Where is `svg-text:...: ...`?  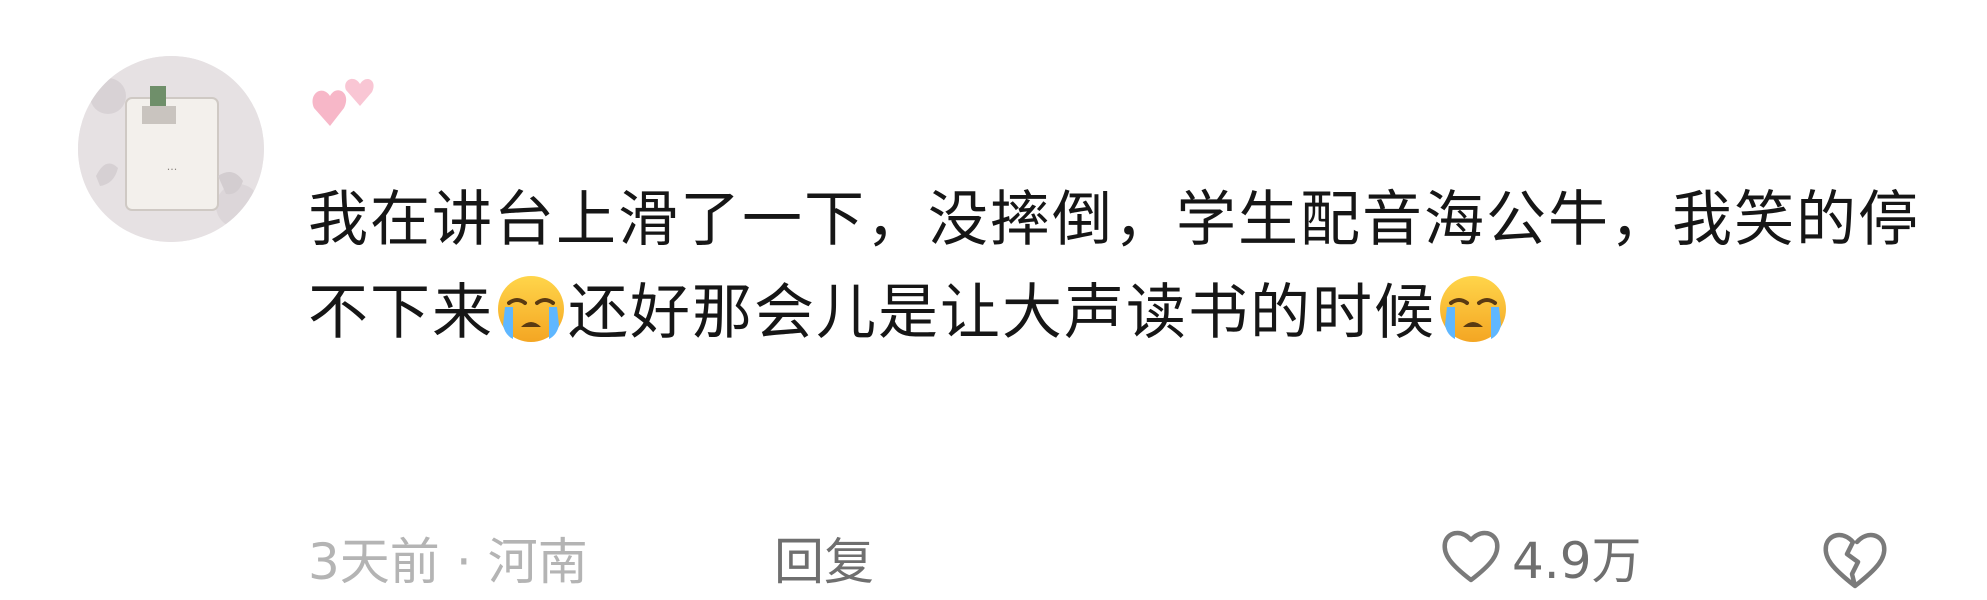
svg-text:...: ... is located at coordinates (172, 166).